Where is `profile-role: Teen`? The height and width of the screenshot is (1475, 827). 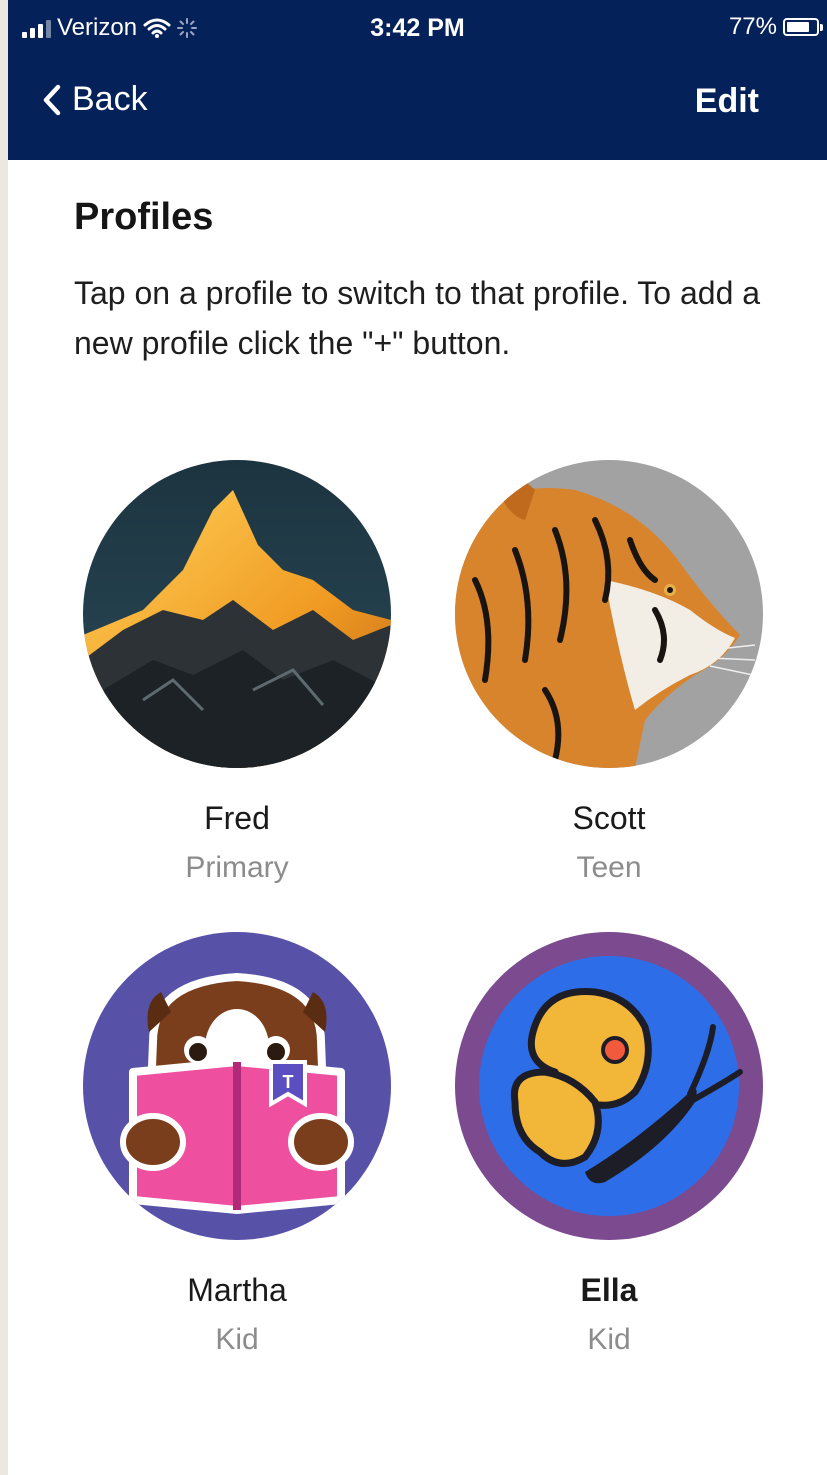 profile-role: Teen is located at coordinates (609, 867).